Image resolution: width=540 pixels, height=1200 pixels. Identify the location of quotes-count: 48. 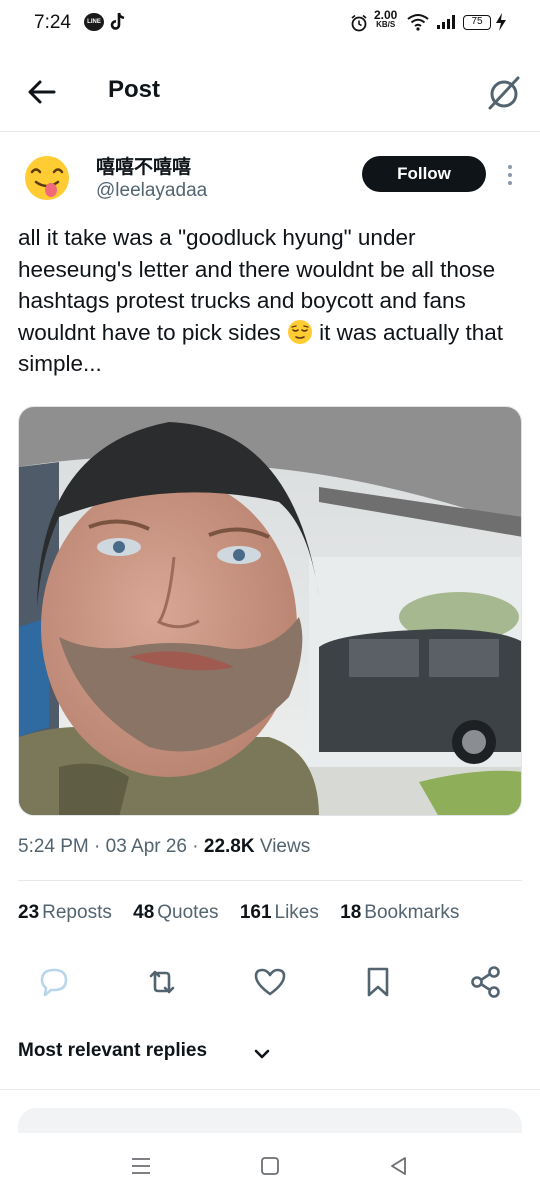
(144, 912).